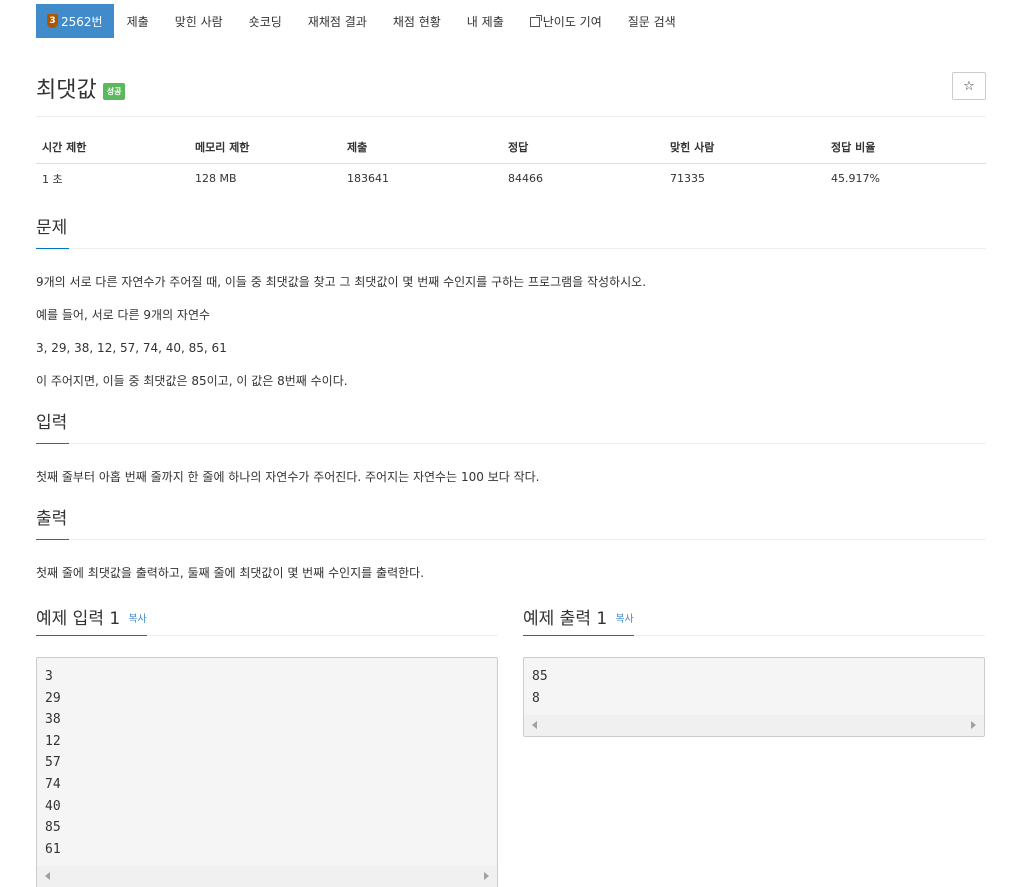 The height and width of the screenshot is (887, 1012). I want to click on sample-input-scrollbar, so click(267, 876).